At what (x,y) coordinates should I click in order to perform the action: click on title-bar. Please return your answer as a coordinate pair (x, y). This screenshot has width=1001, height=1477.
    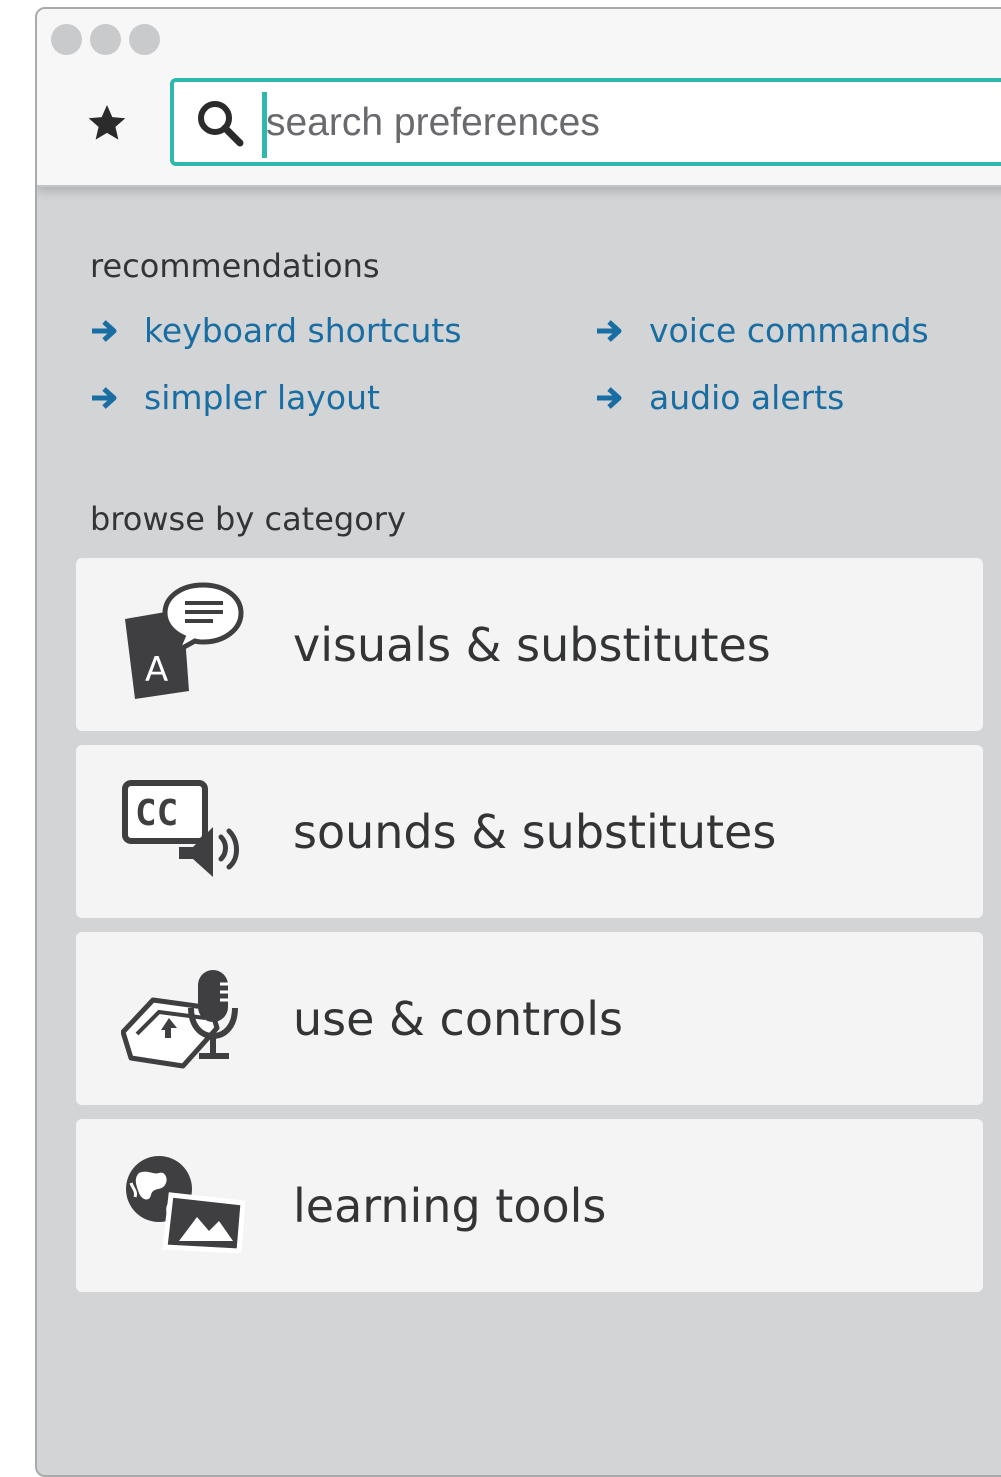
    Looking at the image, I should click on (519, 98).